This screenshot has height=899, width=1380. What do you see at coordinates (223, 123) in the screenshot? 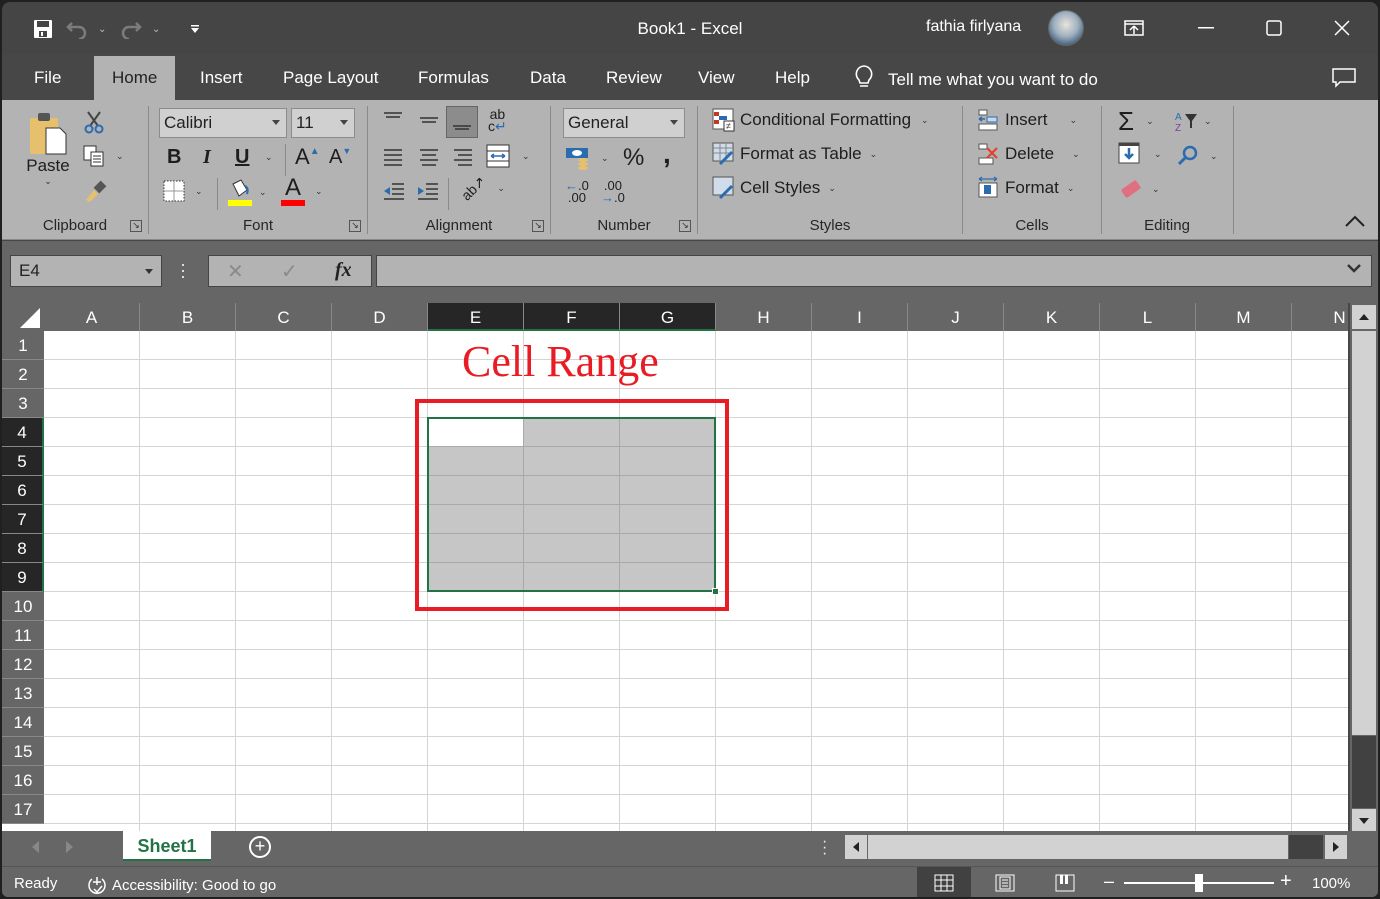
I see `font-name-select: Calibri` at bounding box center [223, 123].